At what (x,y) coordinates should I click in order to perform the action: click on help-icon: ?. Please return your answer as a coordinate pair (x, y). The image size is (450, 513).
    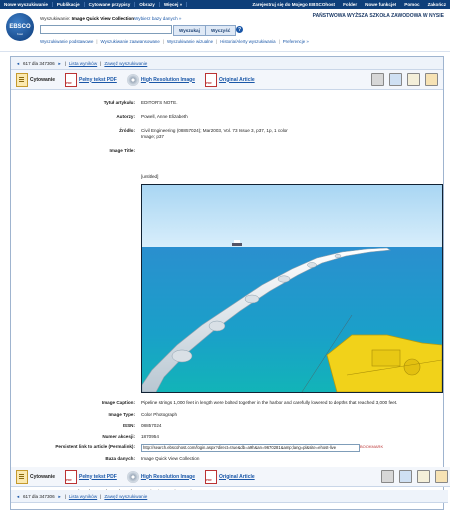
    Looking at the image, I should click on (239, 29).